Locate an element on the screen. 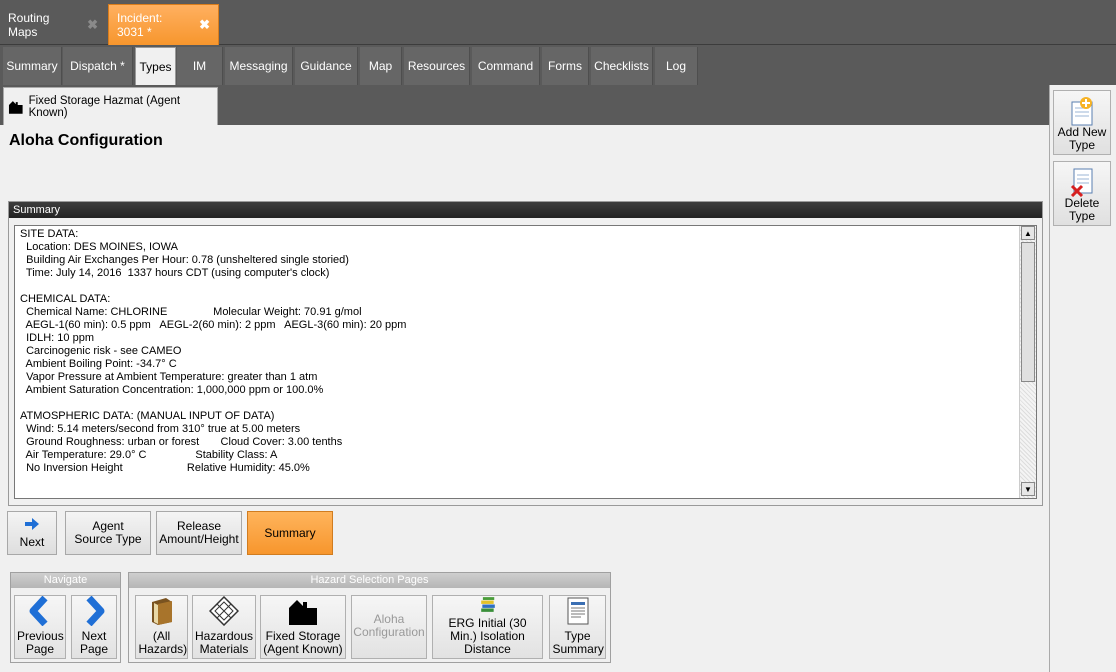 The width and height of the screenshot is (1116, 672). tab-summary: Summary is located at coordinates (32, 66).